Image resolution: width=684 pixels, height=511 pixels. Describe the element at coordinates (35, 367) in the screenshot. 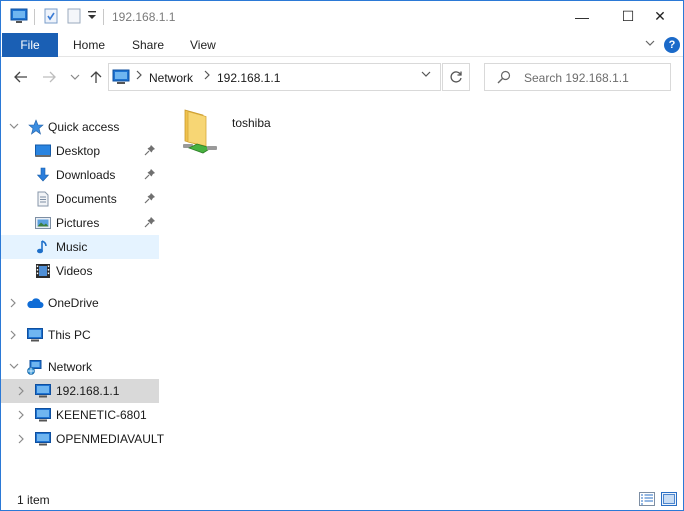

I see `network-icon` at that location.